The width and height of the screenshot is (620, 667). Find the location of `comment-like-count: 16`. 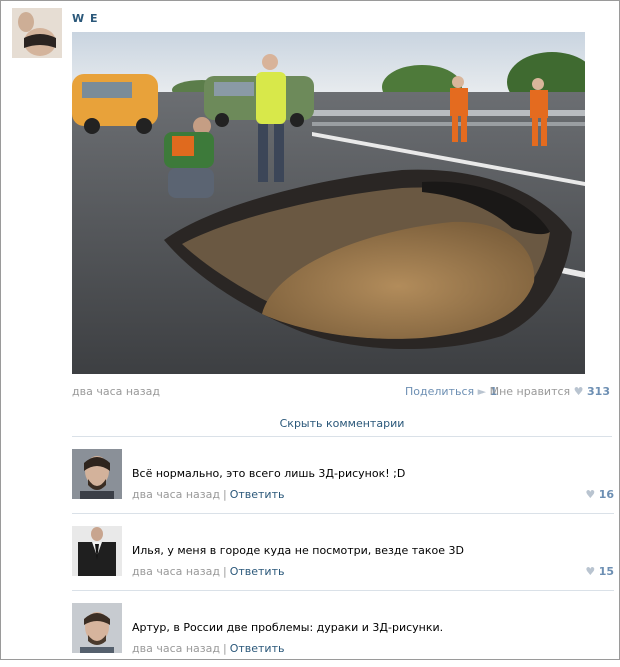

comment-like-count: 16 is located at coordinates (606, 494).